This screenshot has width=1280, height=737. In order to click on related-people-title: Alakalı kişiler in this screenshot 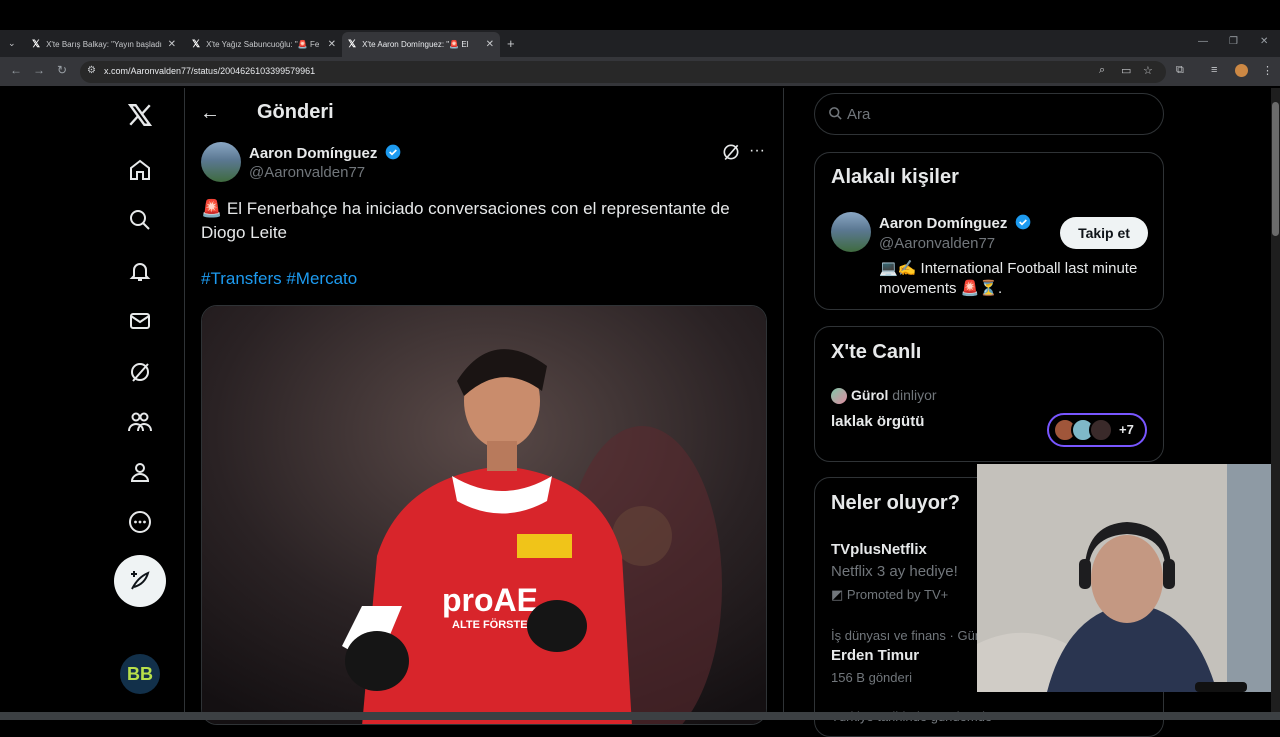, I will do `click(895, 177)`.